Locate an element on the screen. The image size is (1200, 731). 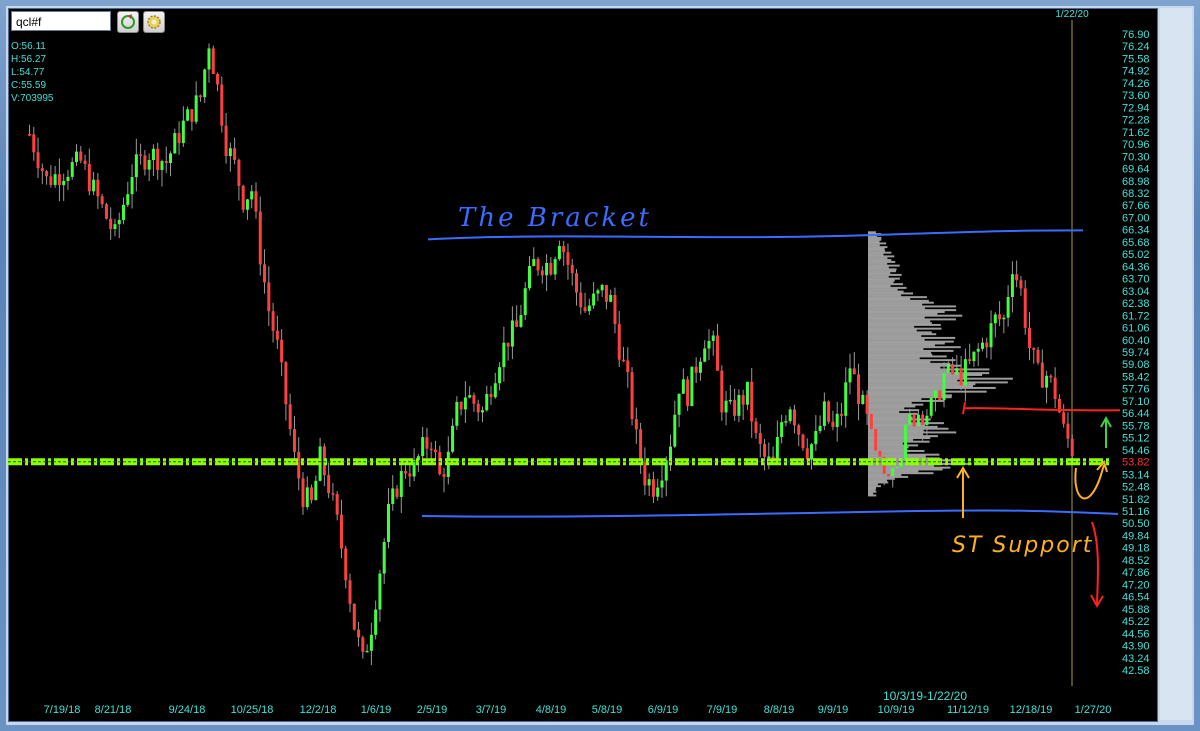
low-value: L:54.77 is located at coordinates (28, 72).